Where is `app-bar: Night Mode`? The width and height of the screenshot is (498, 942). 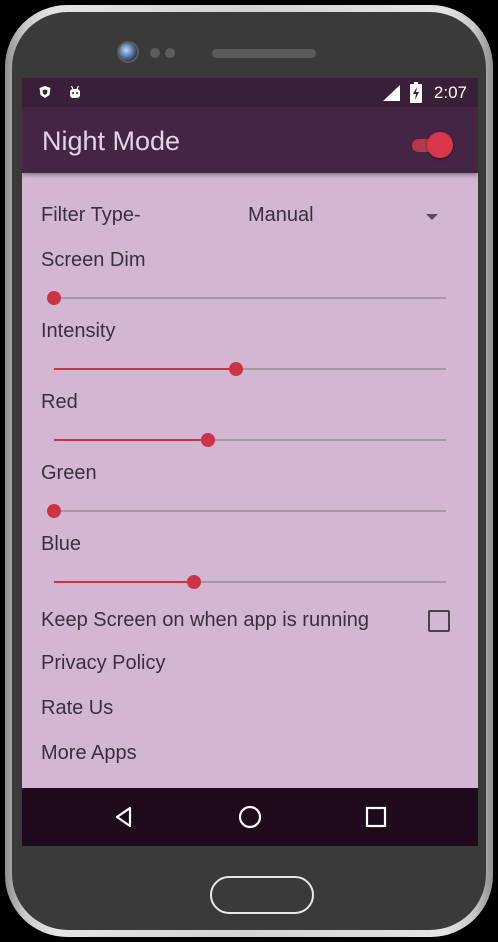
app-bar: Night Mode is located at coordinates (250, 140).